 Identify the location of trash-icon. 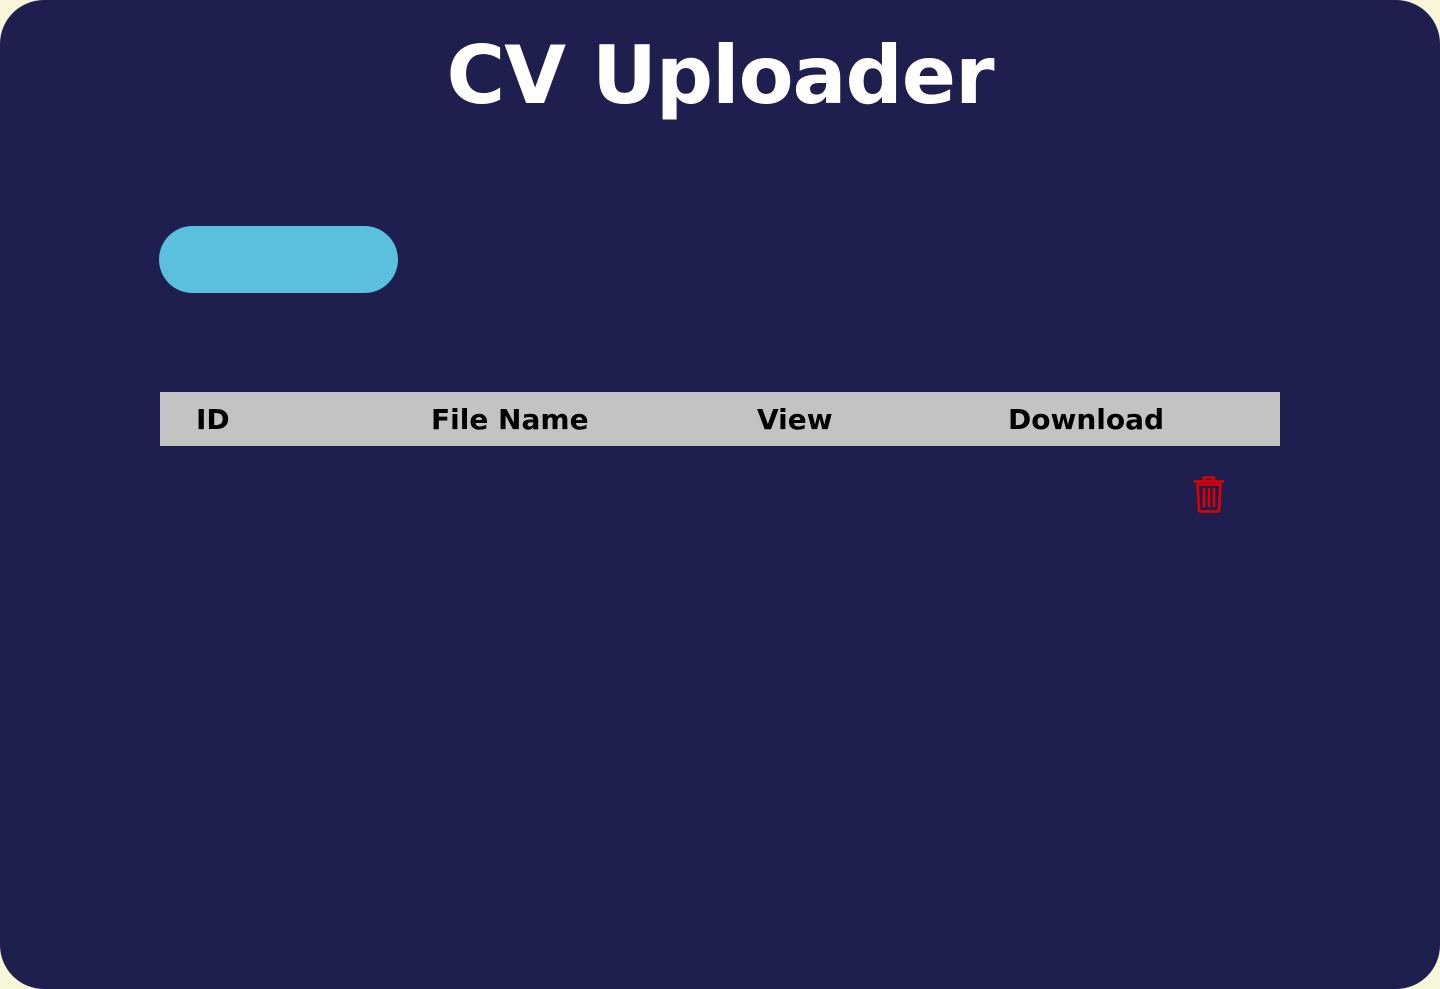
(1209, 494).